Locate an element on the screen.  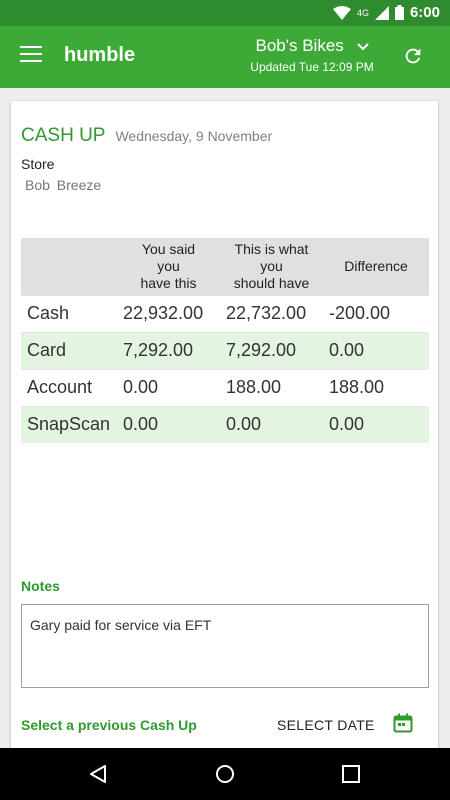
previous-cashup-link: Select a previous Cash Up is located at coordinates (109, 725).